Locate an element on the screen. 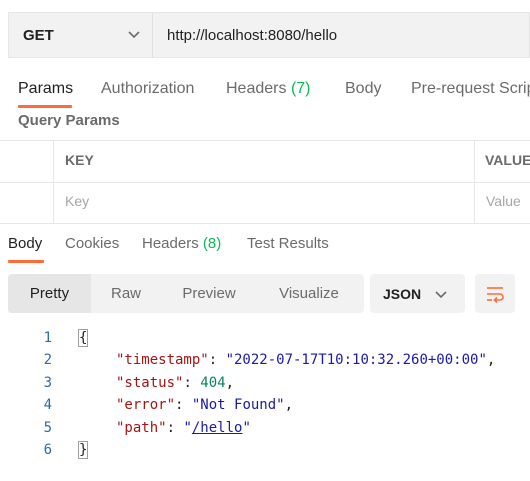 The height and width of the screenshot is (481, 530). json-key: "status" is located at coordinates (150, 383).